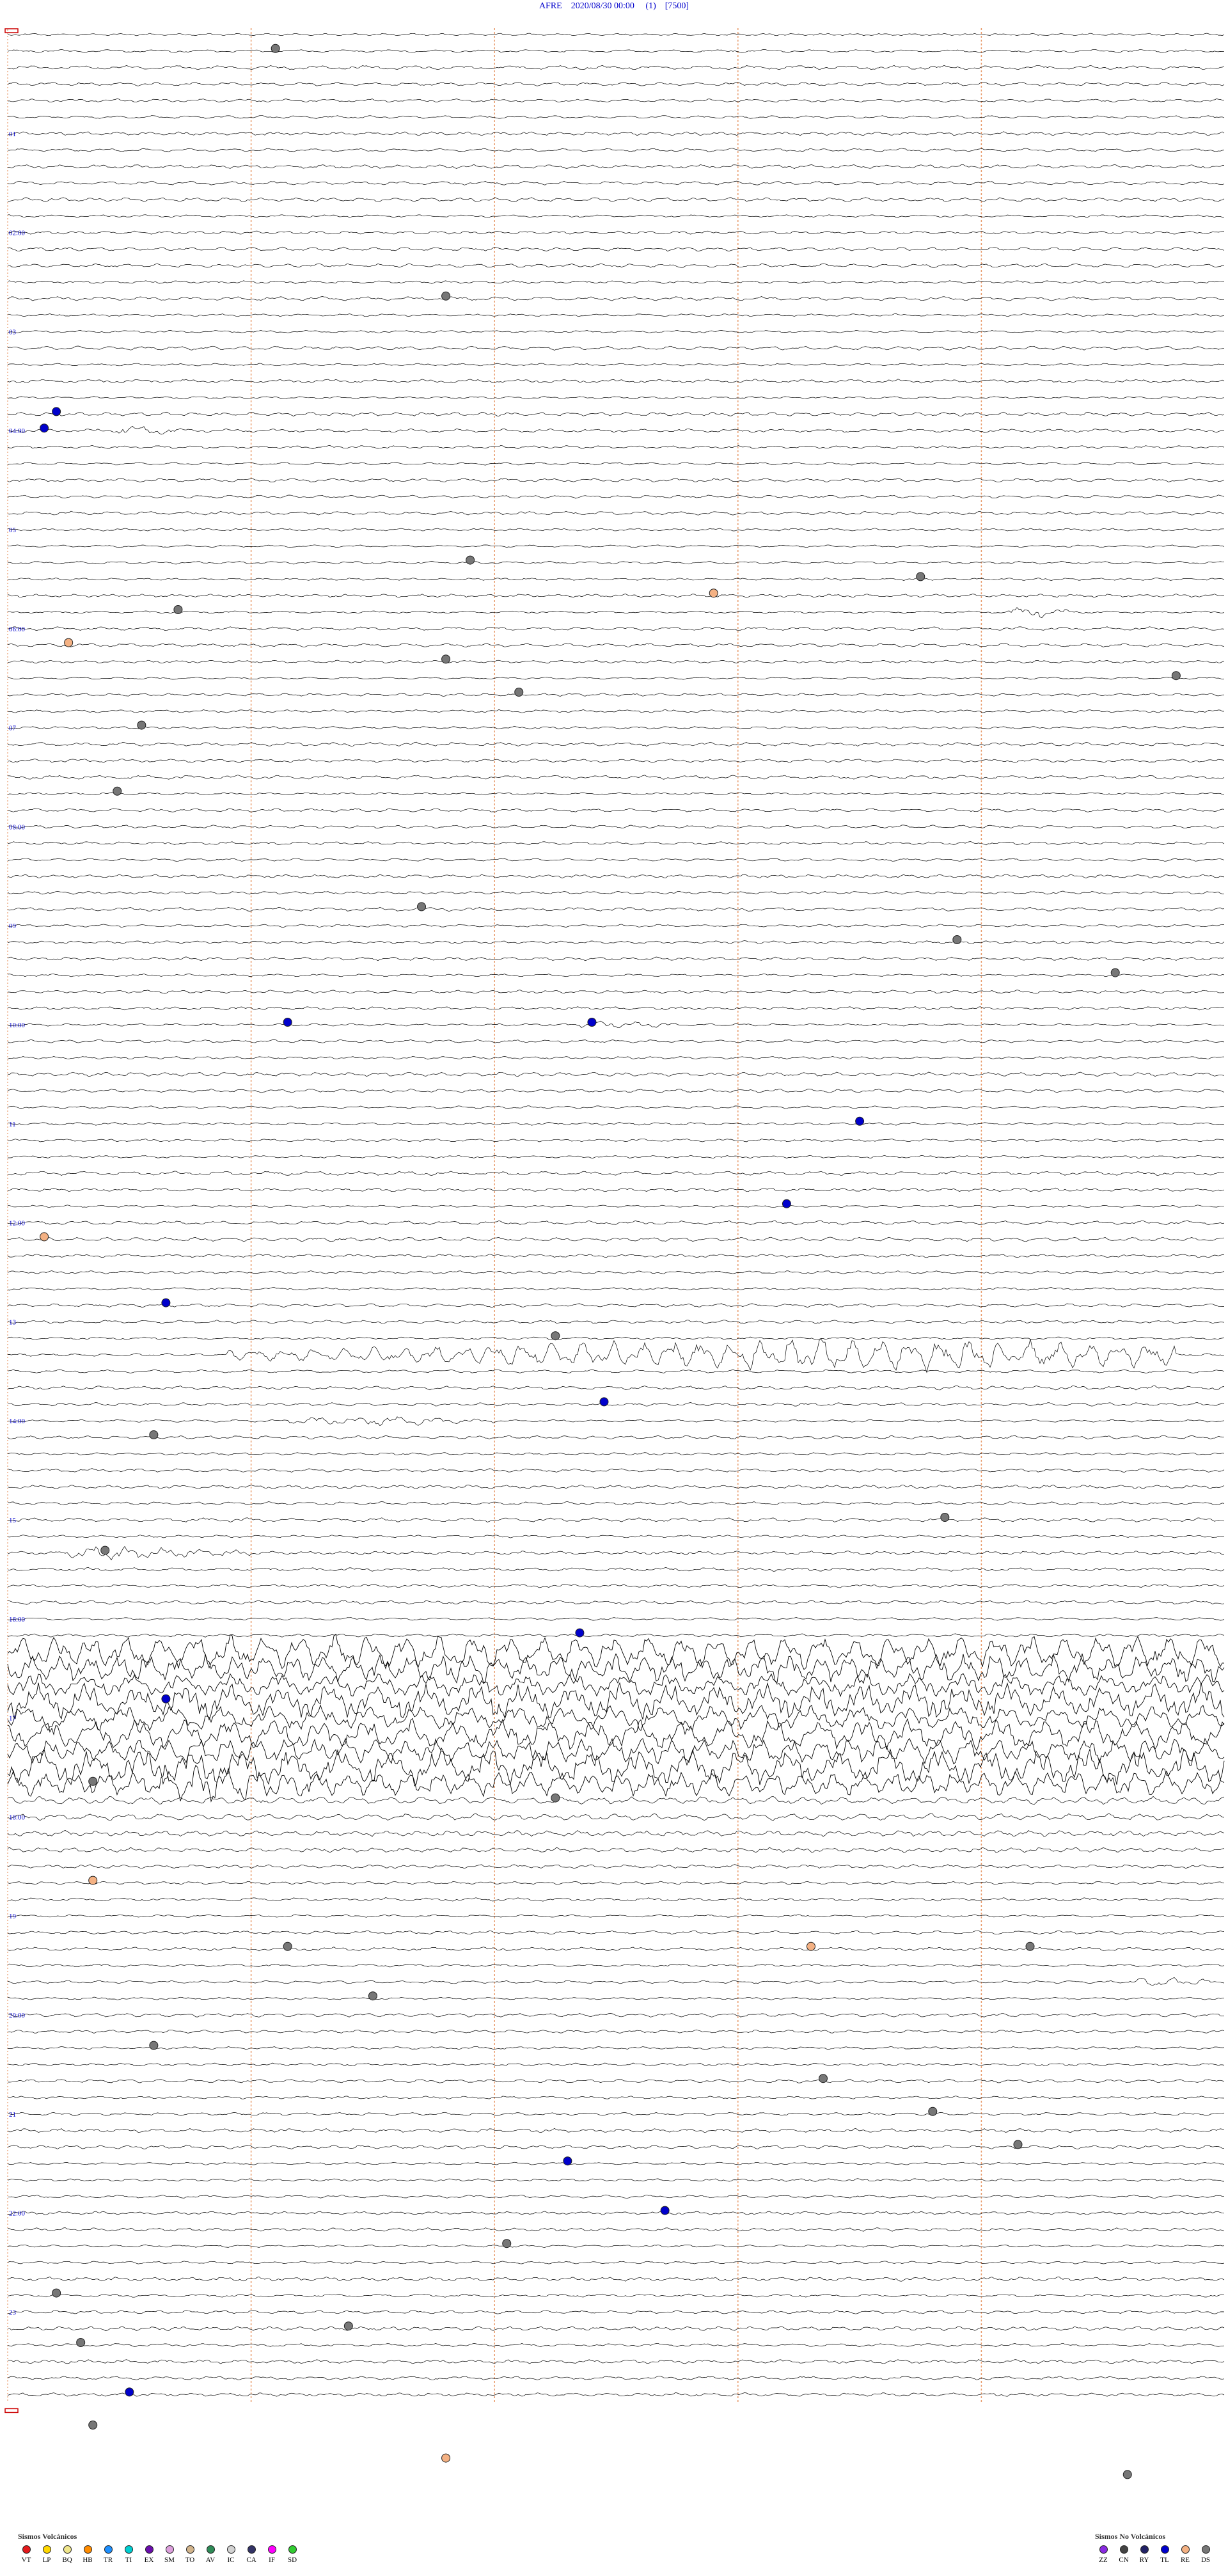 This screenshot has height=2576, width=1228. I want to click on hour-label: 06:00, so click(17, 629).